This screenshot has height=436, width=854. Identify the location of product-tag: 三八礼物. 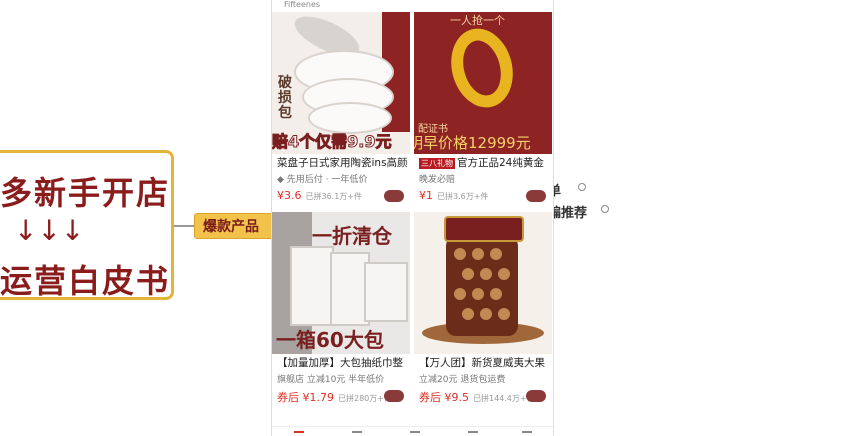
(437, 163).